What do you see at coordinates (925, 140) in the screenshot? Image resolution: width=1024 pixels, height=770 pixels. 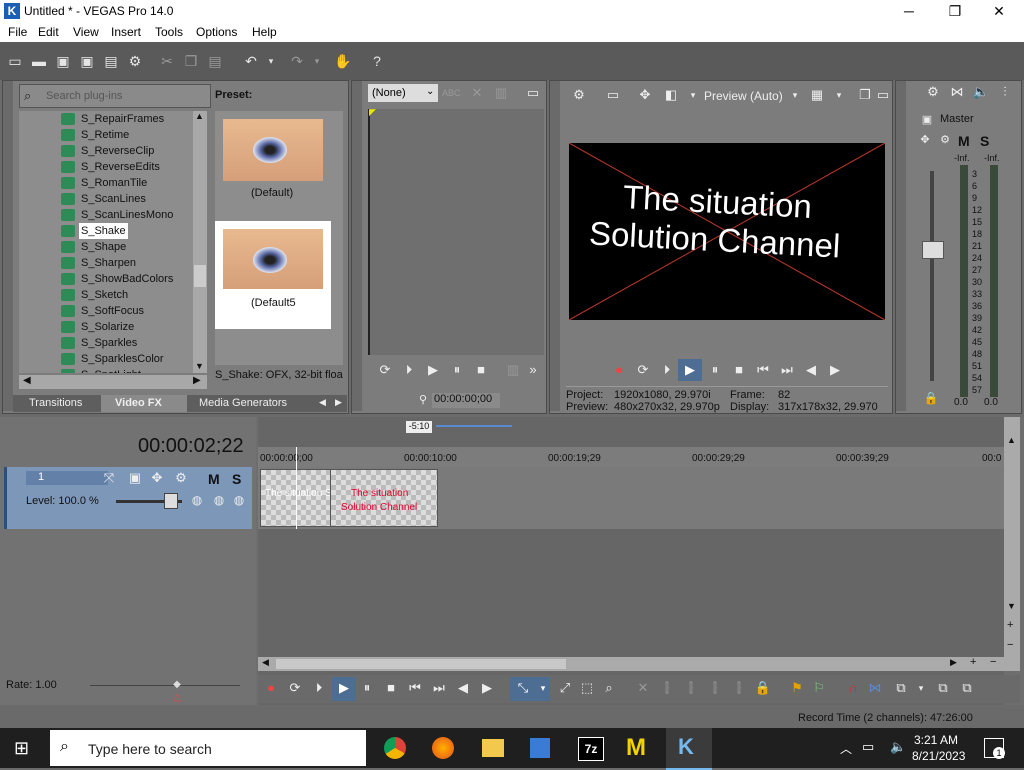 I see `pan-icon: ✥` at bounding box center [925, 140].